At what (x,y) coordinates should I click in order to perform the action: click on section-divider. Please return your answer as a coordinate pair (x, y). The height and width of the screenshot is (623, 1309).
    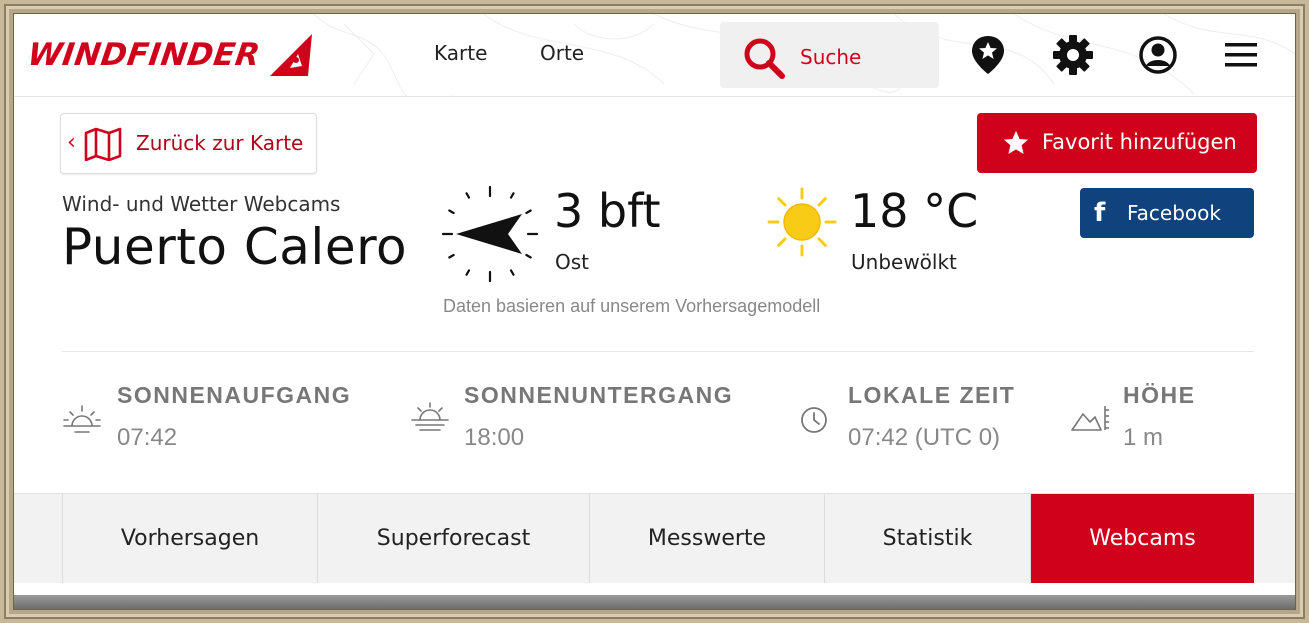
    Looking at the image, I should click on (658, 351).